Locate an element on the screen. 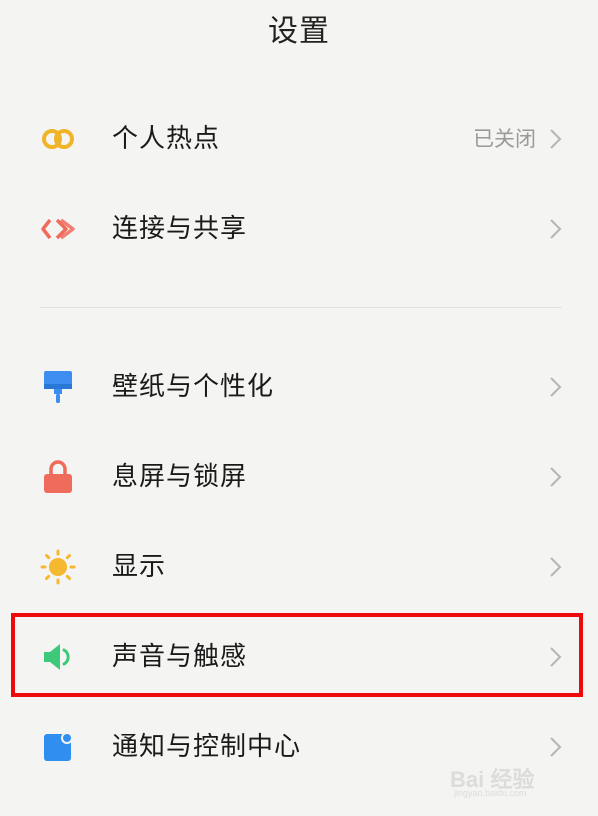 The image size is (598, 816). settings-item-lock-screen: 息屏与锁屏 is located at coordinates (299, 477).